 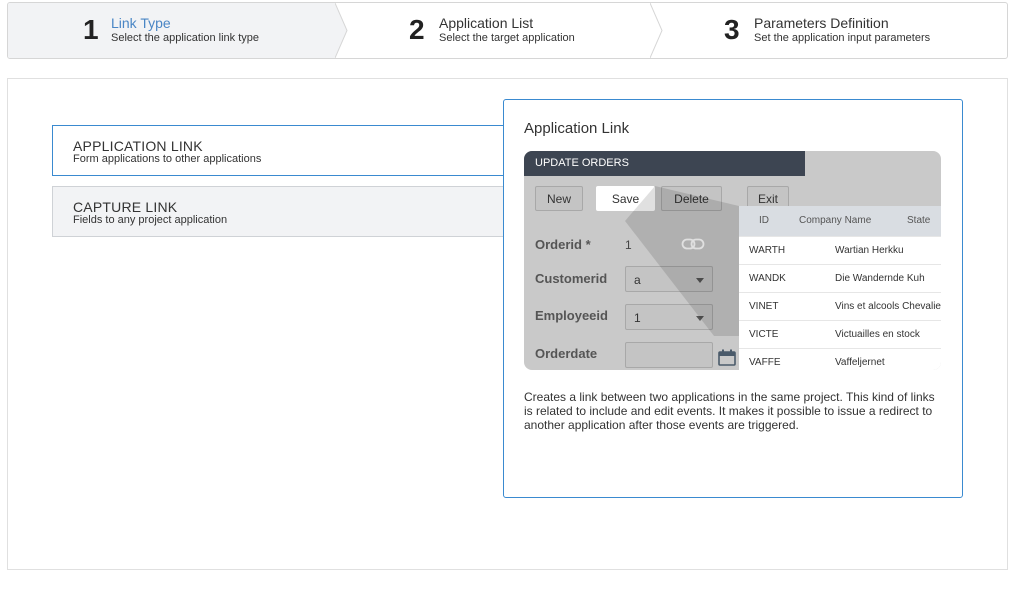 I want to click on preview-orderdate-input, so click(x=669, y=355).